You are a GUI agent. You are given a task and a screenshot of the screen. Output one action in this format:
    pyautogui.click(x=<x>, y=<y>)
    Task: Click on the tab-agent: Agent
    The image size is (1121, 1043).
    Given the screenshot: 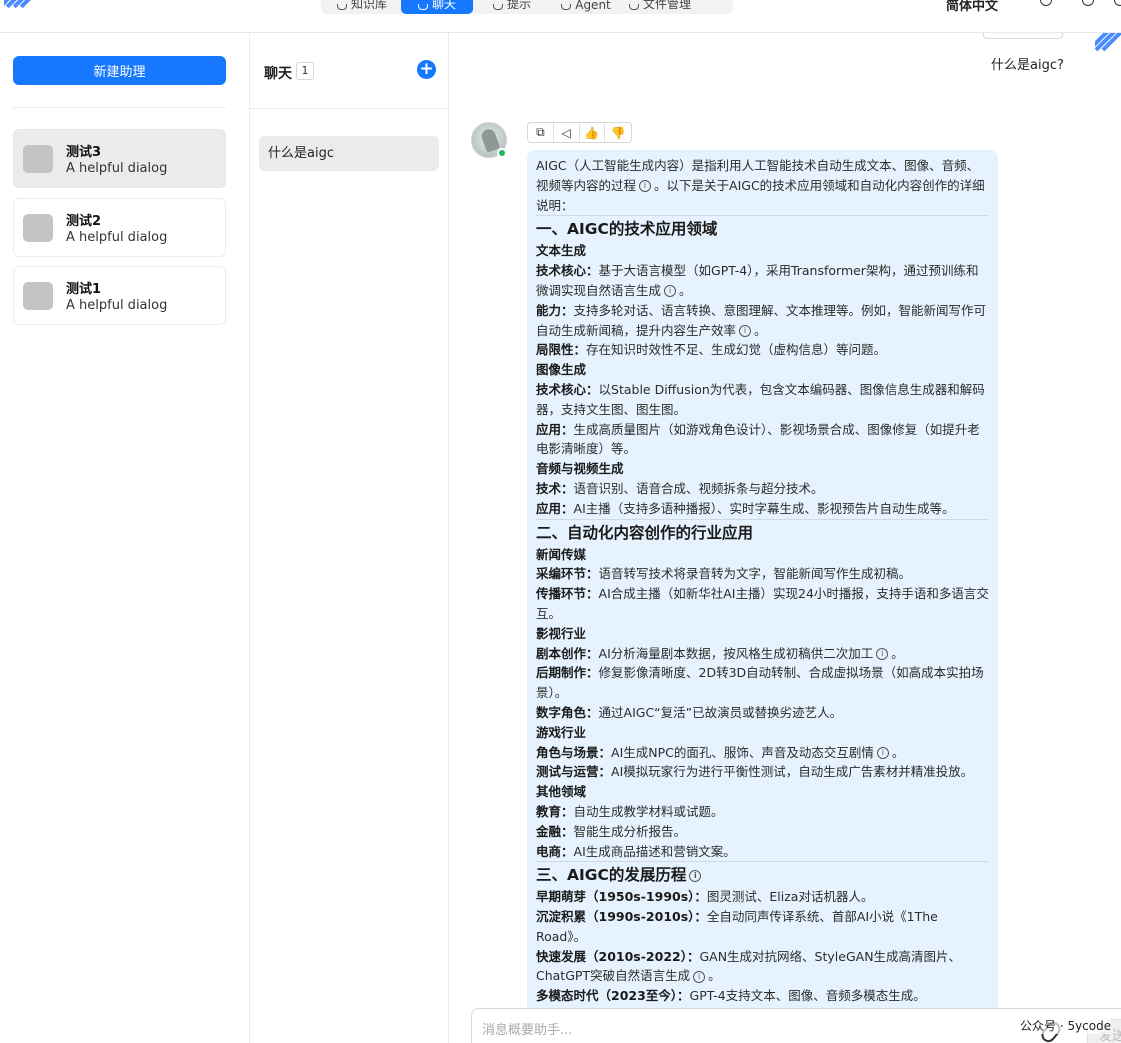 What is the action you would take?
    pyautogui.click(x=586, y=7)
    